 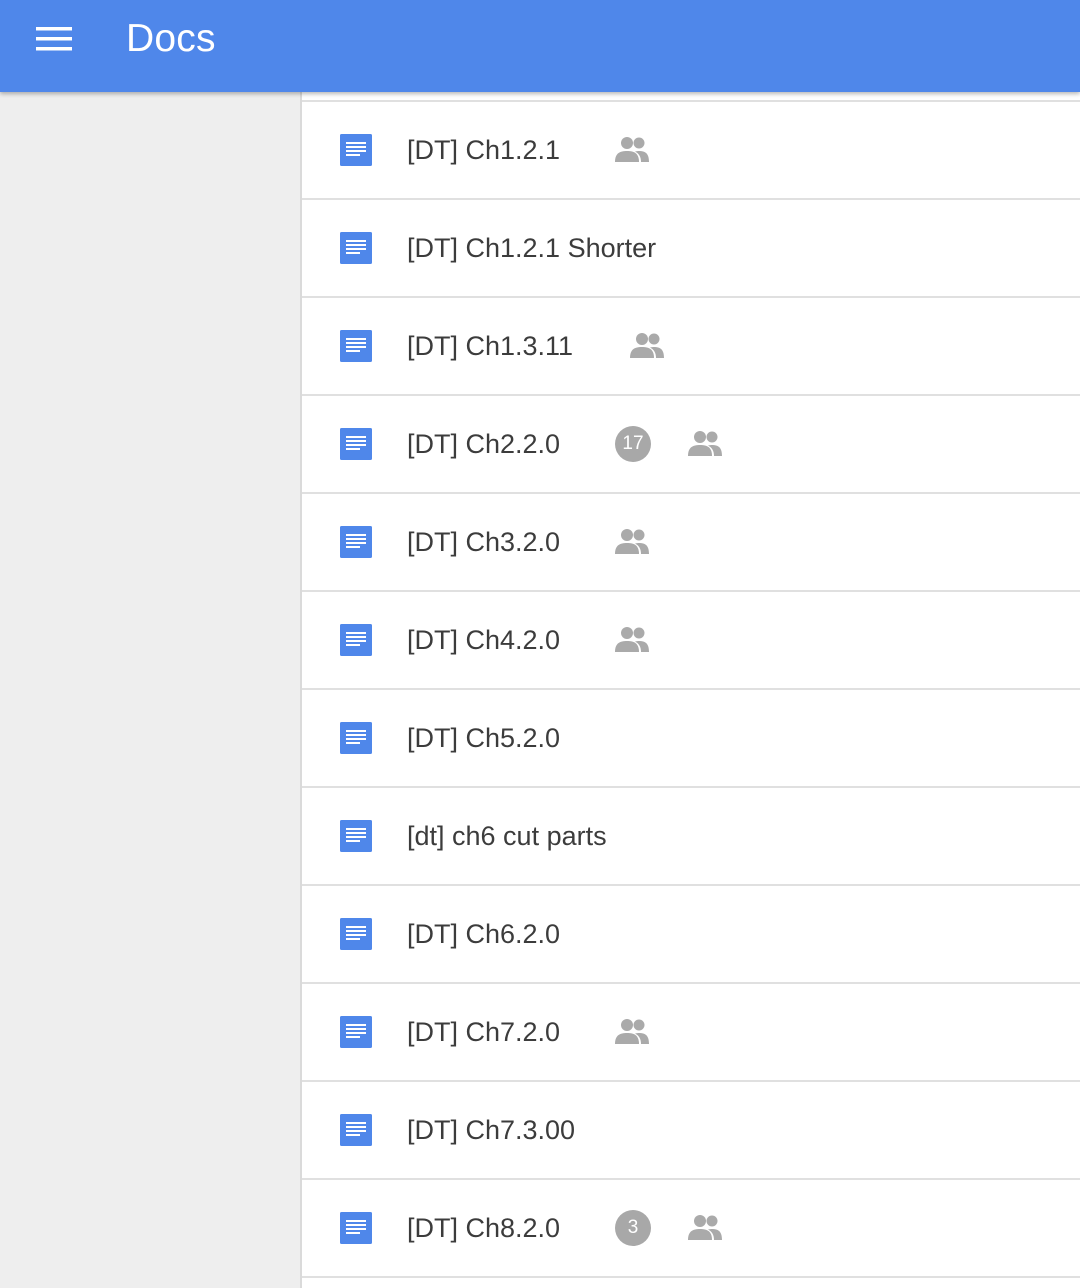 I want to click on document-title: [DT] Ch6.2.0, so click(x=484, y=934).